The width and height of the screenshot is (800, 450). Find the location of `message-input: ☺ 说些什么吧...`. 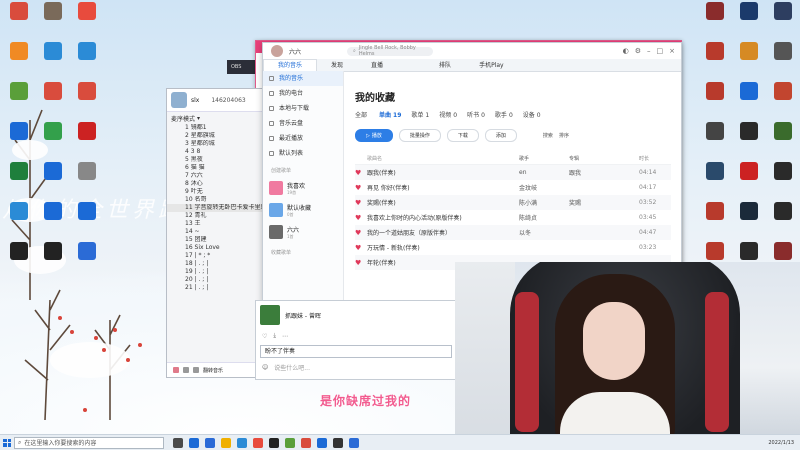

message-input: ☺ 说些什么吧... is located at coordinates (356, 367).